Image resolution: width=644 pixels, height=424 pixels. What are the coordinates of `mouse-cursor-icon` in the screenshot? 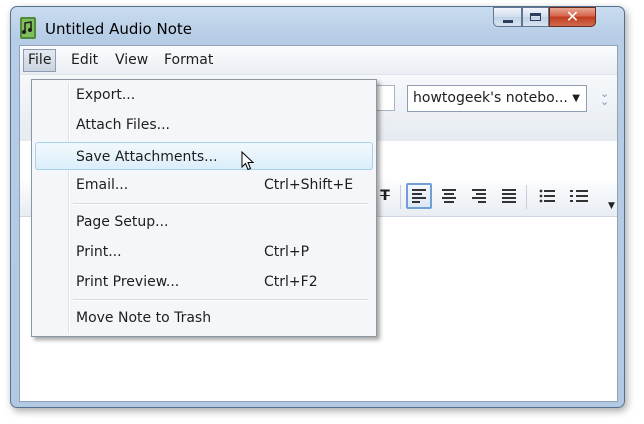 It's located at (248, 161).